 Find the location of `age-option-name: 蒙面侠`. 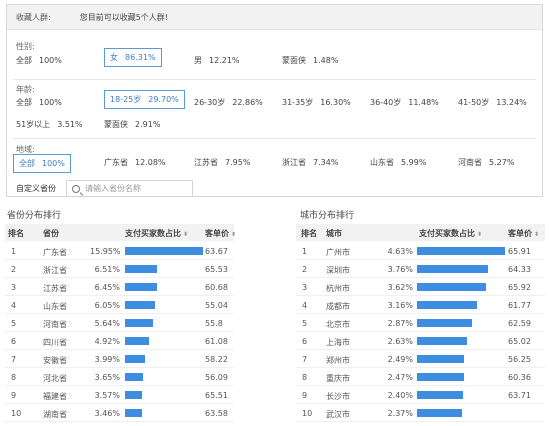

age-option-name: 蒙面侠 is located at coordinates (116, 124).